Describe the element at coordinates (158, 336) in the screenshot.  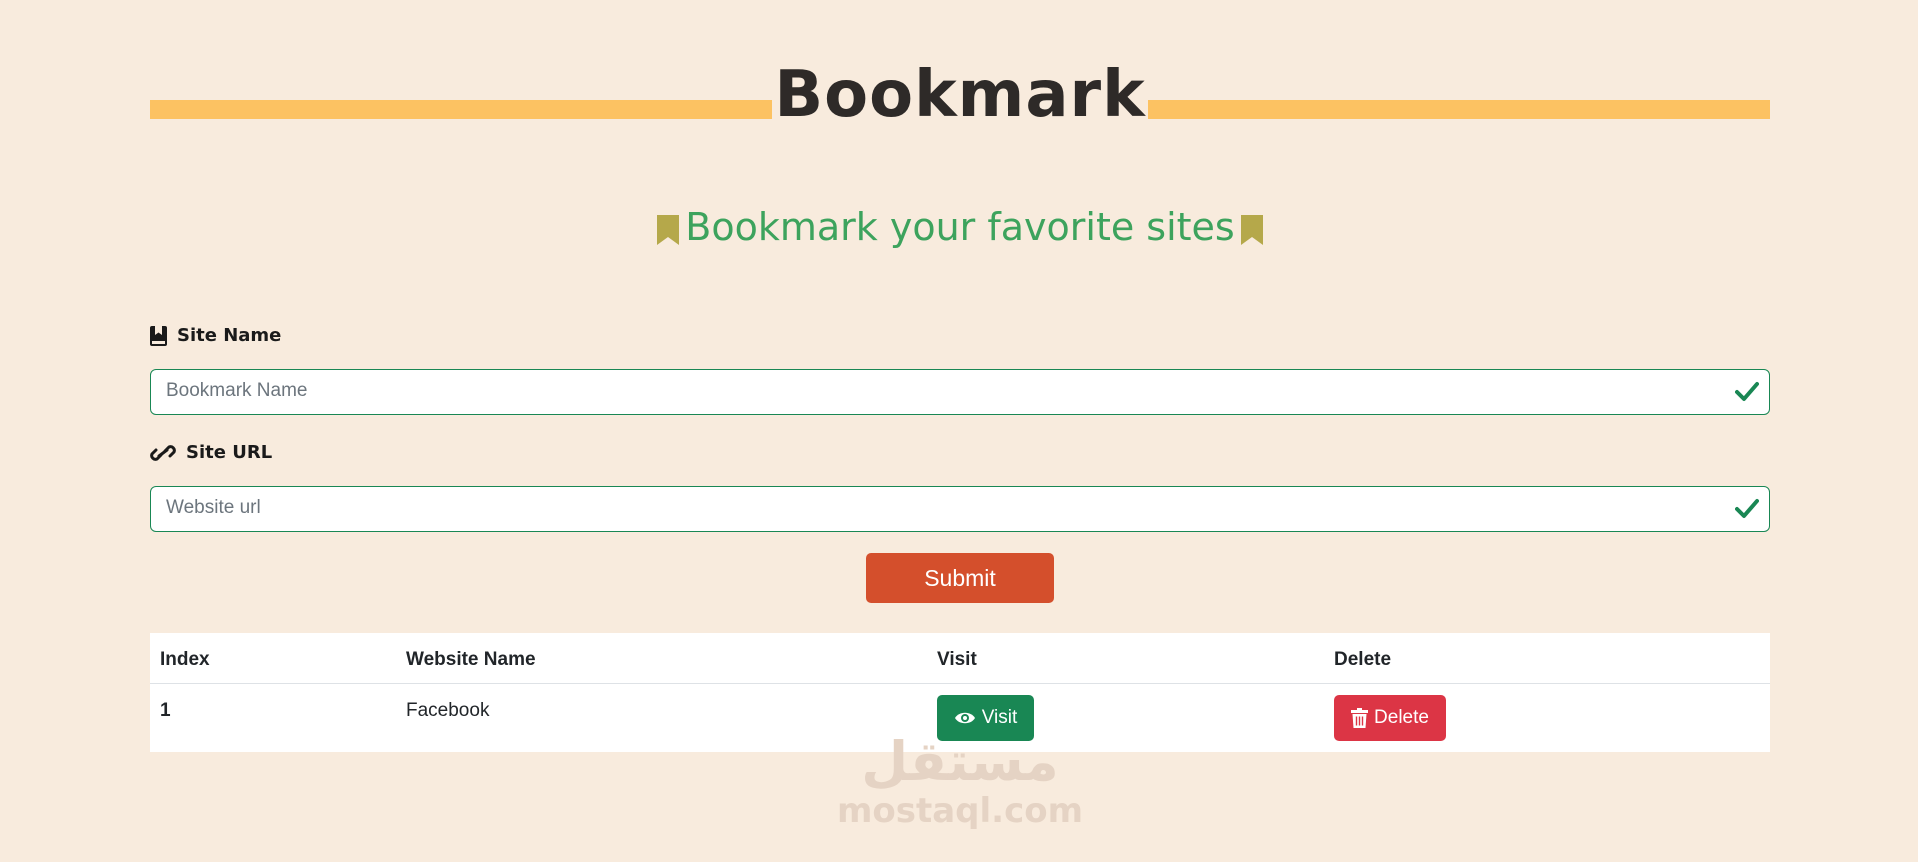
I see `book-bookmark-icon` at that location.